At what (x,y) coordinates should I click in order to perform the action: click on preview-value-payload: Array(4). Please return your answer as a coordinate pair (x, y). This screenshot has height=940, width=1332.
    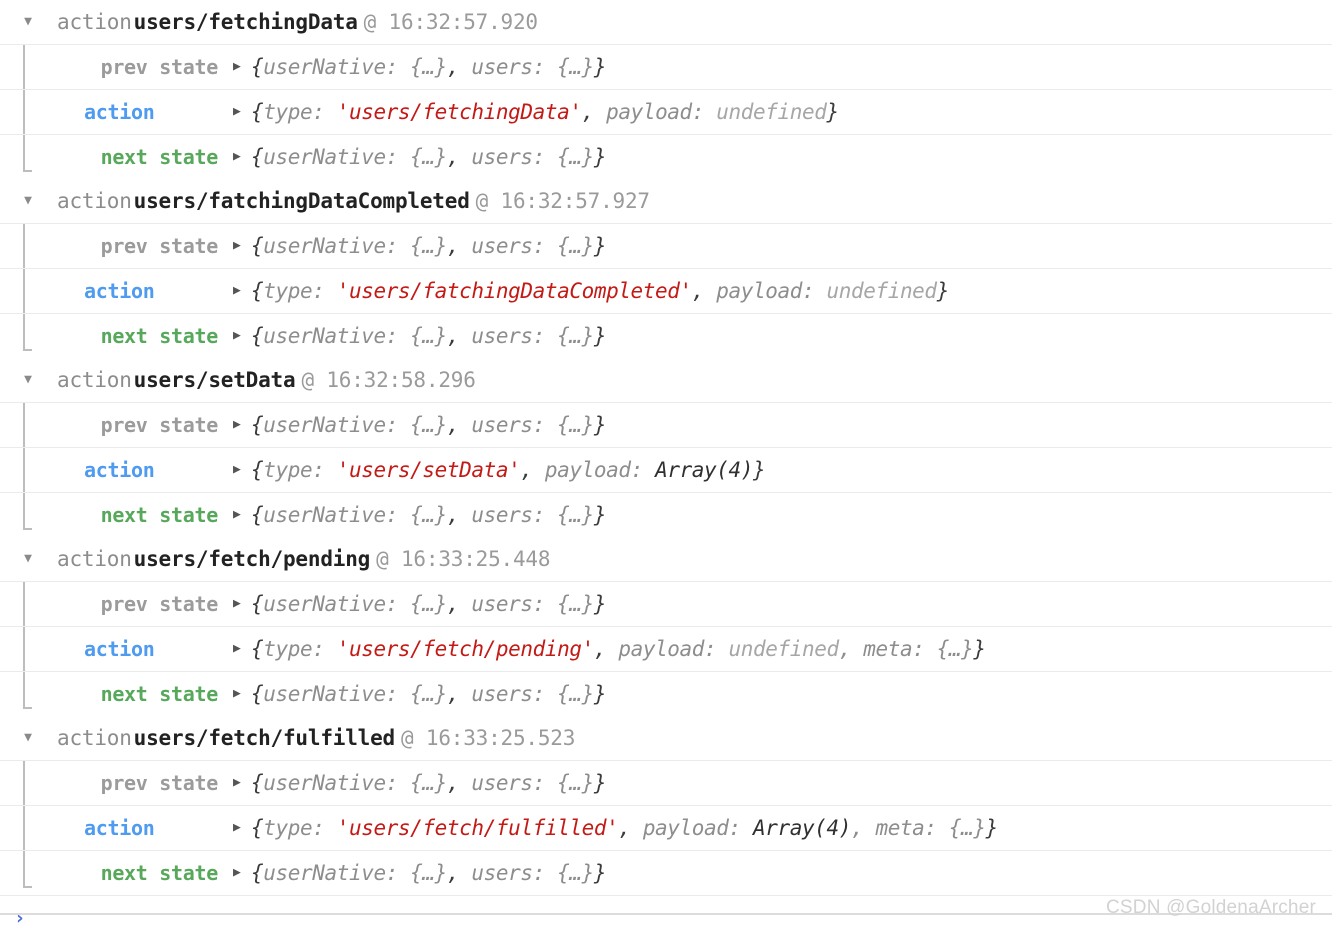
    Looking at the image, I should click on (704, 470).